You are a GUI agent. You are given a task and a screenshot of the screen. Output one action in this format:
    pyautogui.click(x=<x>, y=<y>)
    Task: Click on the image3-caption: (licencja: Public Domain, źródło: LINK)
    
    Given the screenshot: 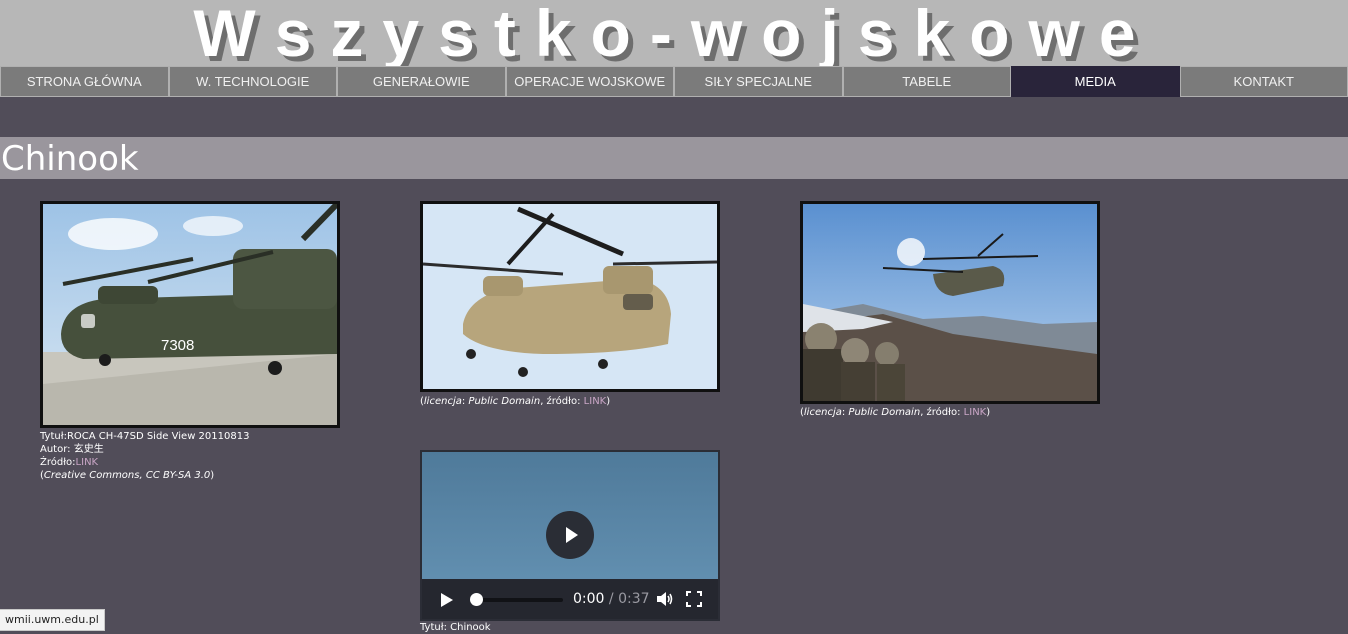 What is the action you would take?
    pyautogui.click(x=895, y=412)
    